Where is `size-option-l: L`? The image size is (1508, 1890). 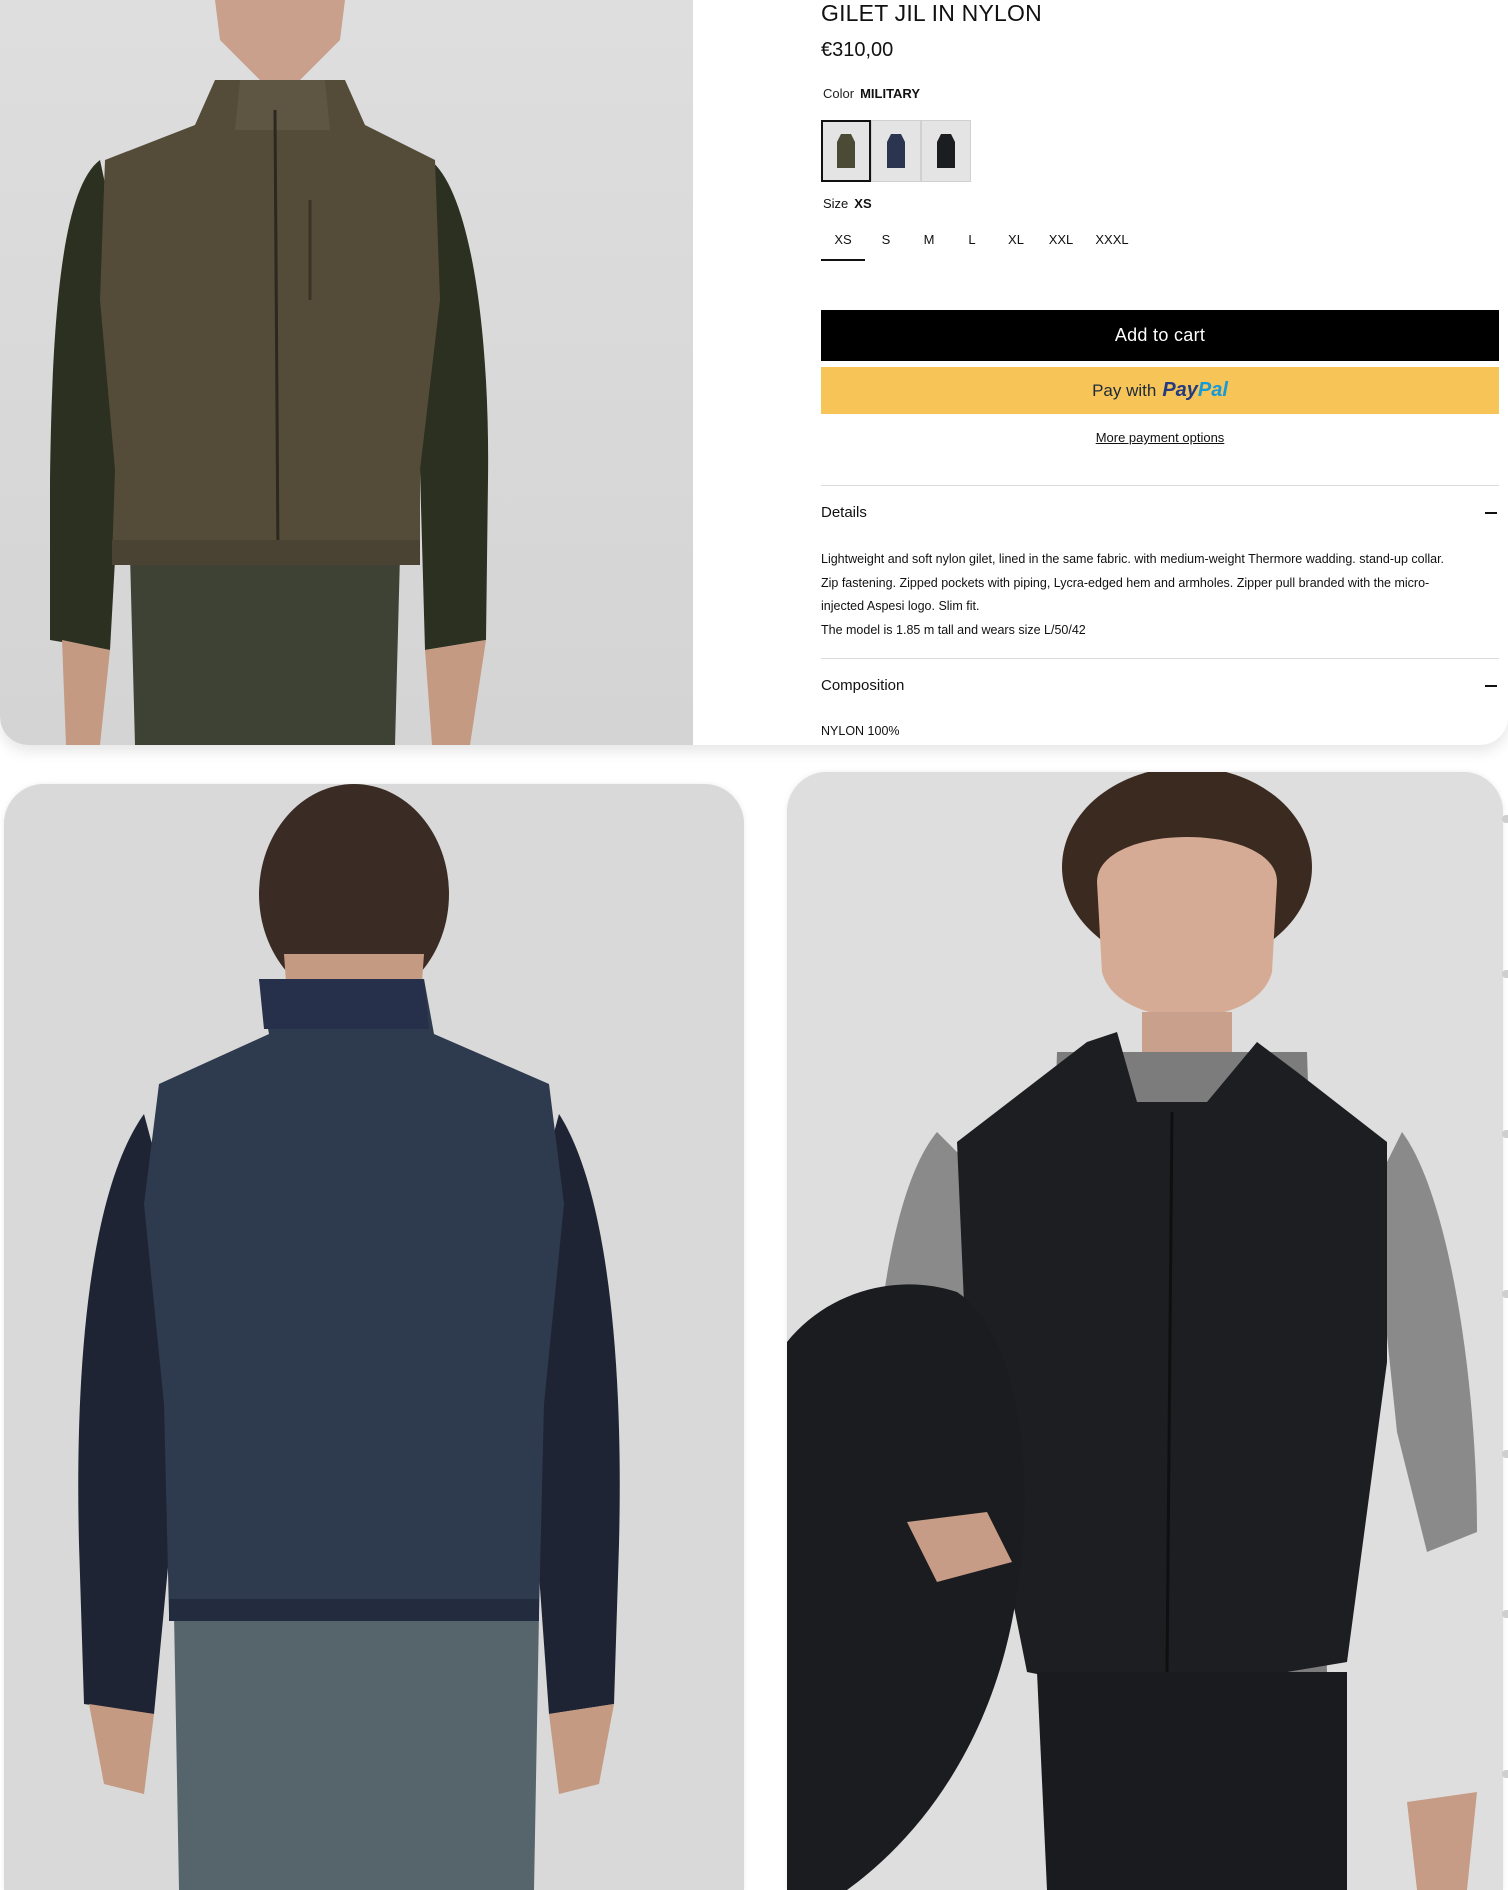 size-option-l: L is located at coordinates (972, 244).